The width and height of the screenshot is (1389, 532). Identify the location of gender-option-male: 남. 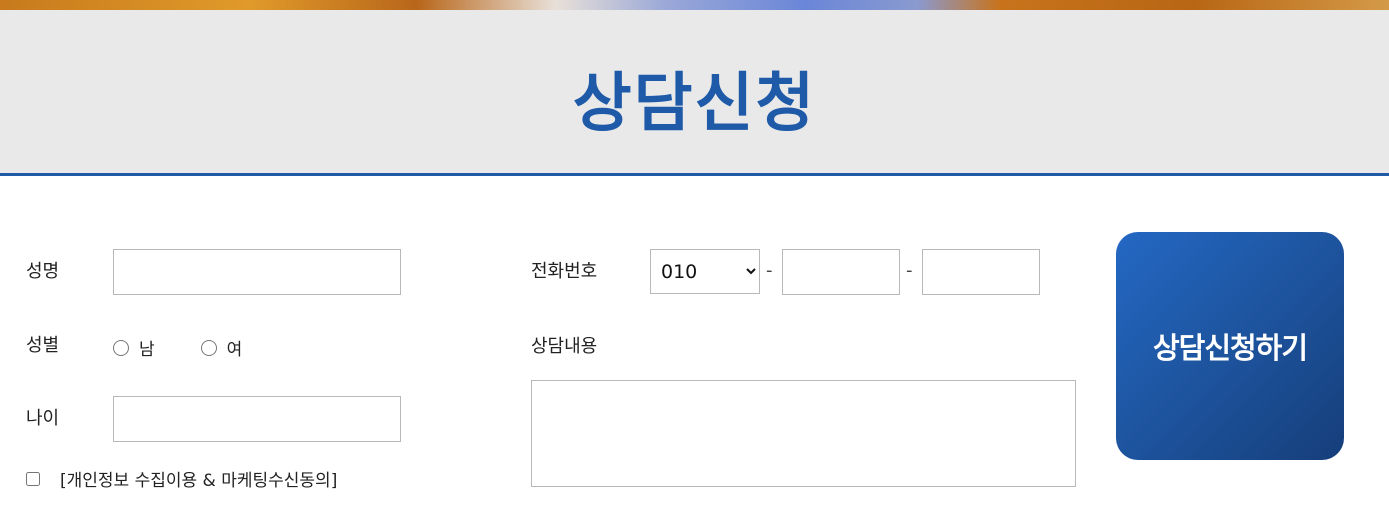
(134, 347).